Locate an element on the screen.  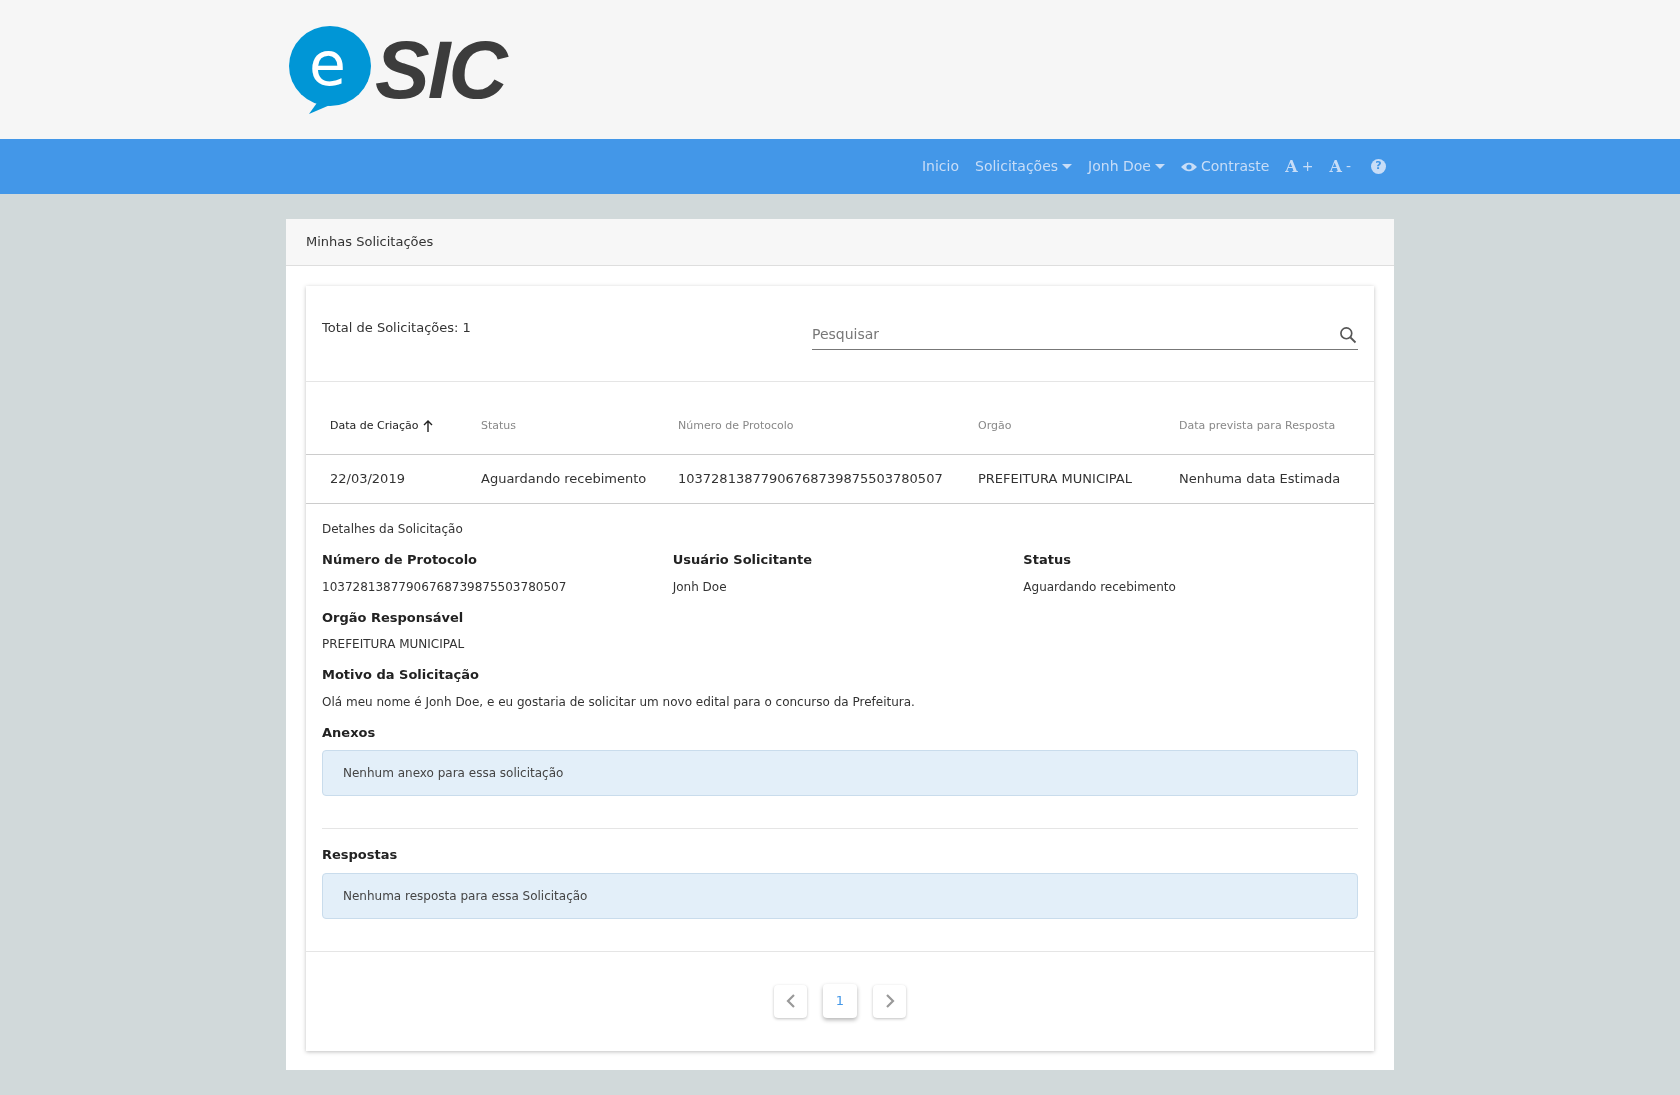
logo-text: SIC is located at coordinates (440, 69).